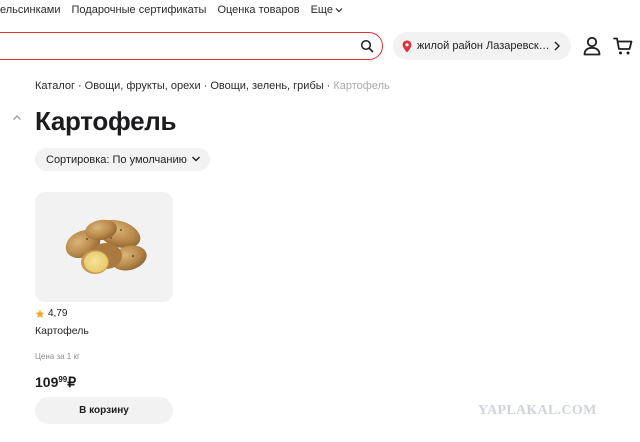  I want to click on chevron-up-icon, so click(17, 117).